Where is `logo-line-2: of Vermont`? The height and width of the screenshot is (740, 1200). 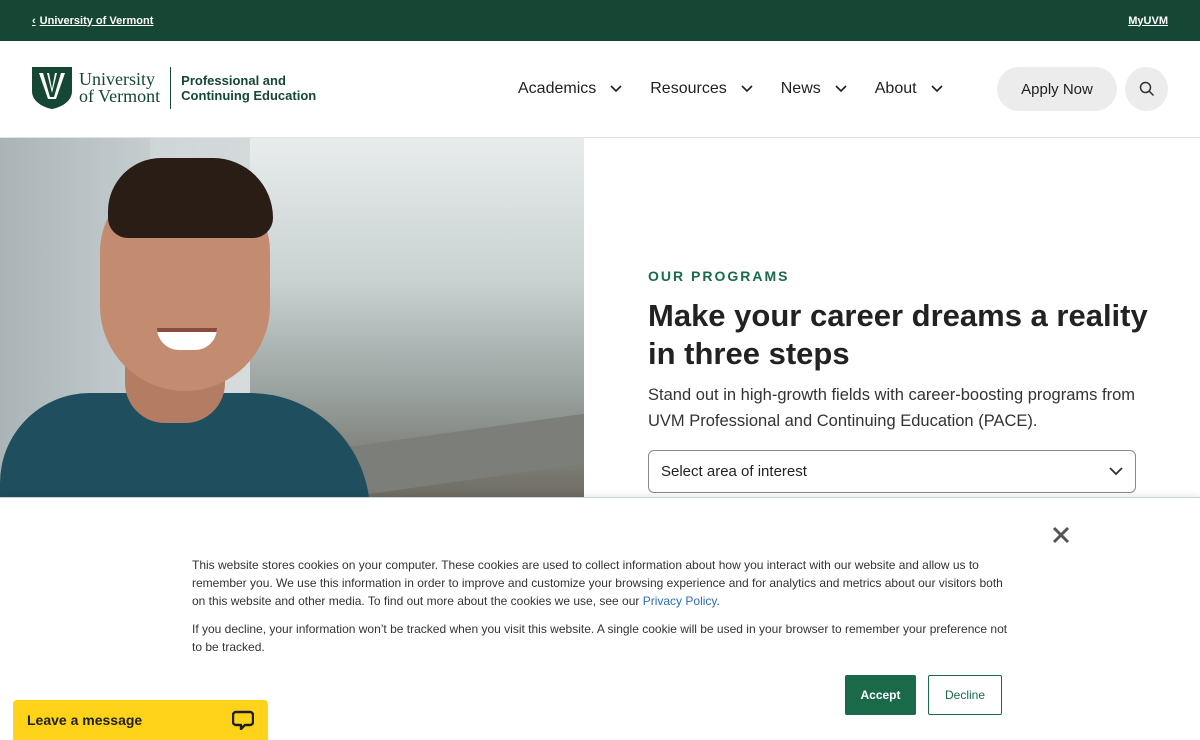 logo-line-2: of Vermont is located at coordinates (120, 96).